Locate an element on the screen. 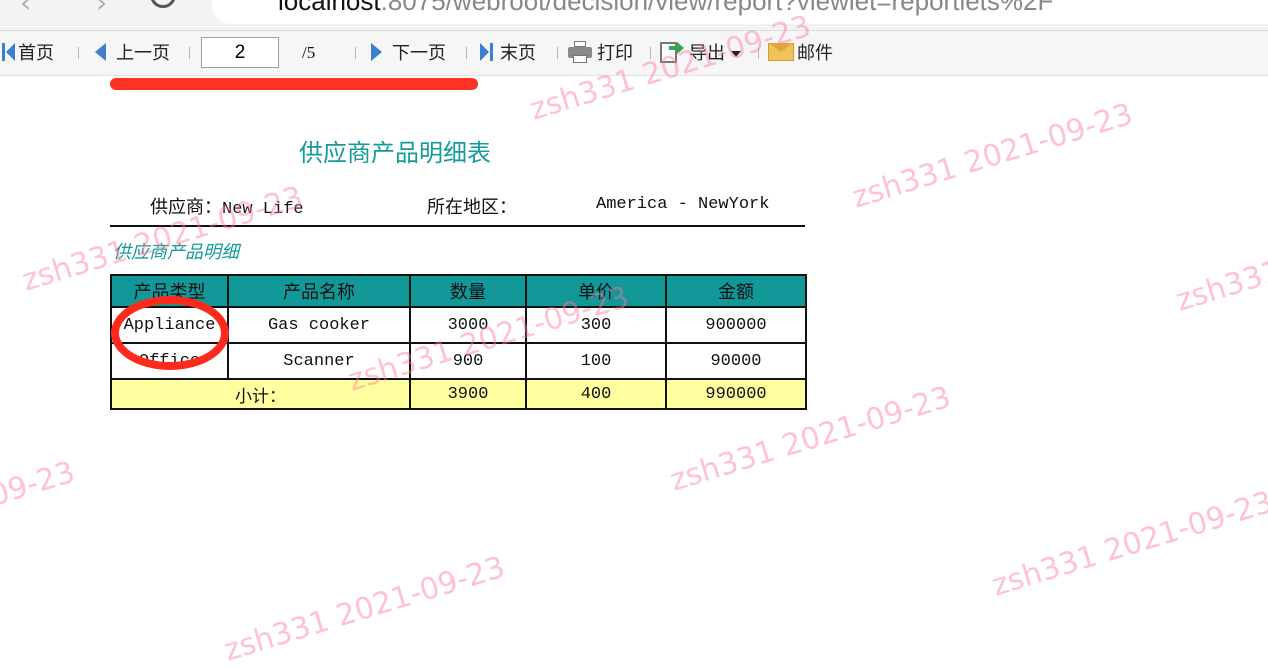 This screenshot has height=668, width=1268. print-label: 打印 is located at coordinates (615, 53).